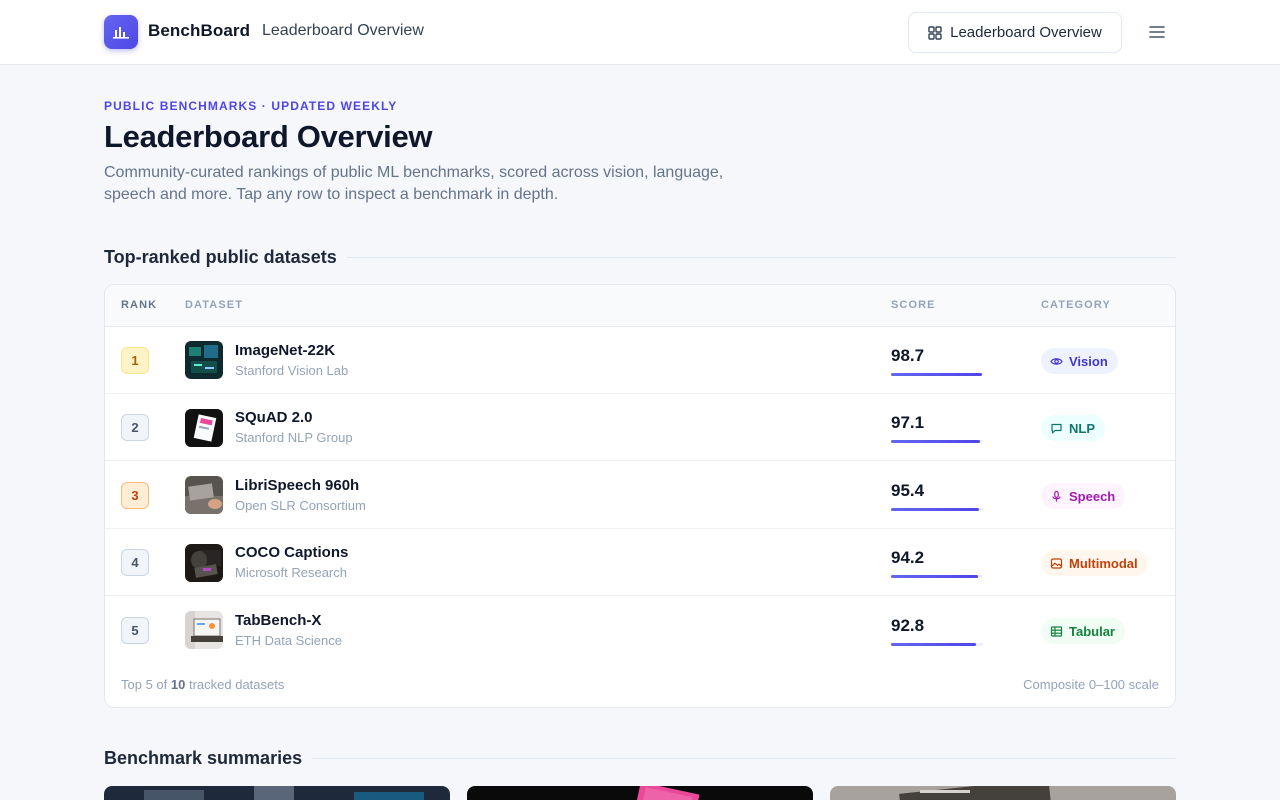 The image size is (1280, 800). What do you see at coordinates (908, 490) in the screenshot?
I see `score-value: 95.4` at bounding box center [908, 490].